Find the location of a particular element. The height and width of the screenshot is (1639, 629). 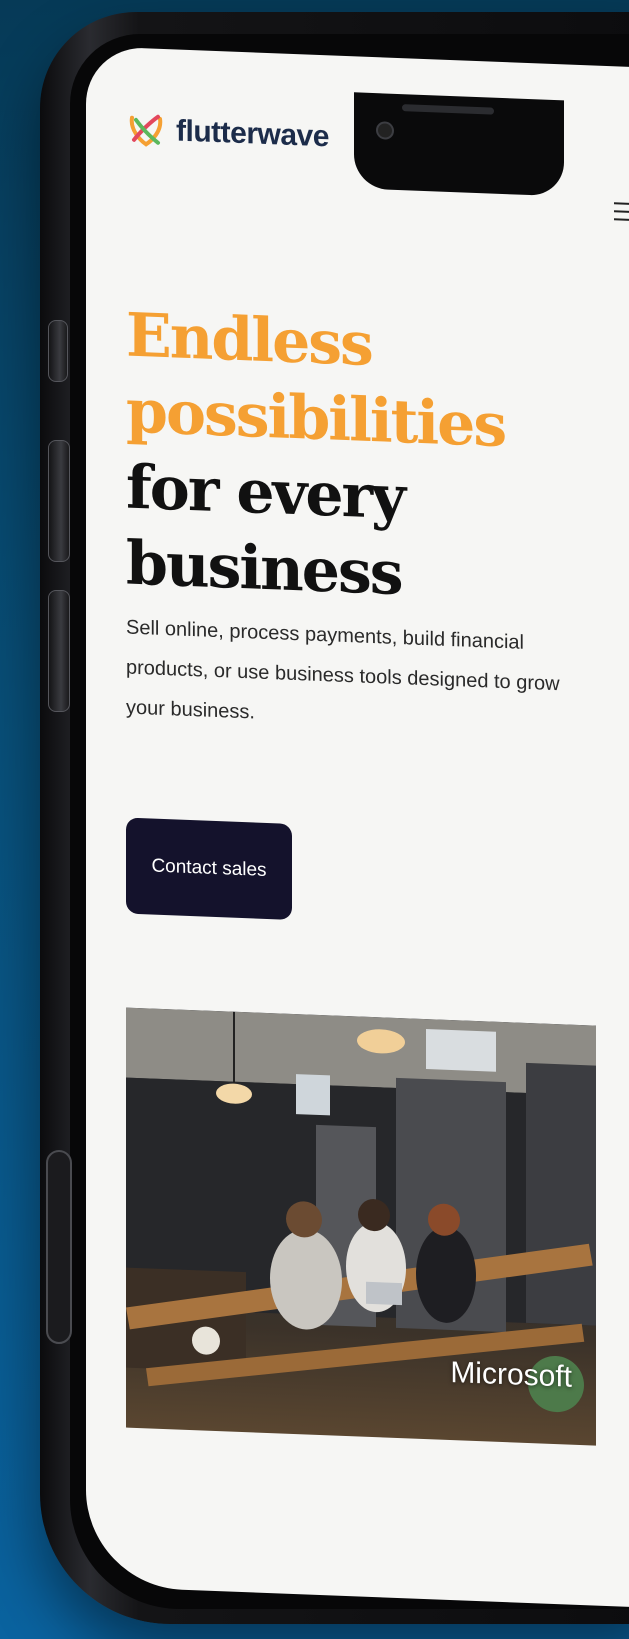

earpiece-speaker is located at coordinates (448, 109).